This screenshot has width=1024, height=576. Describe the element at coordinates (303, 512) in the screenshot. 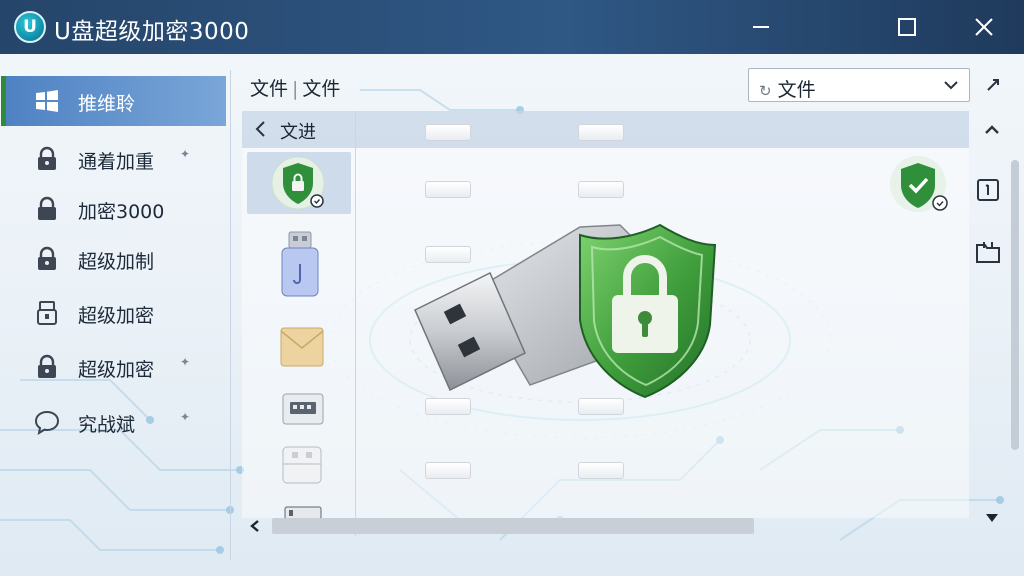

I see `device-icon` at that location.